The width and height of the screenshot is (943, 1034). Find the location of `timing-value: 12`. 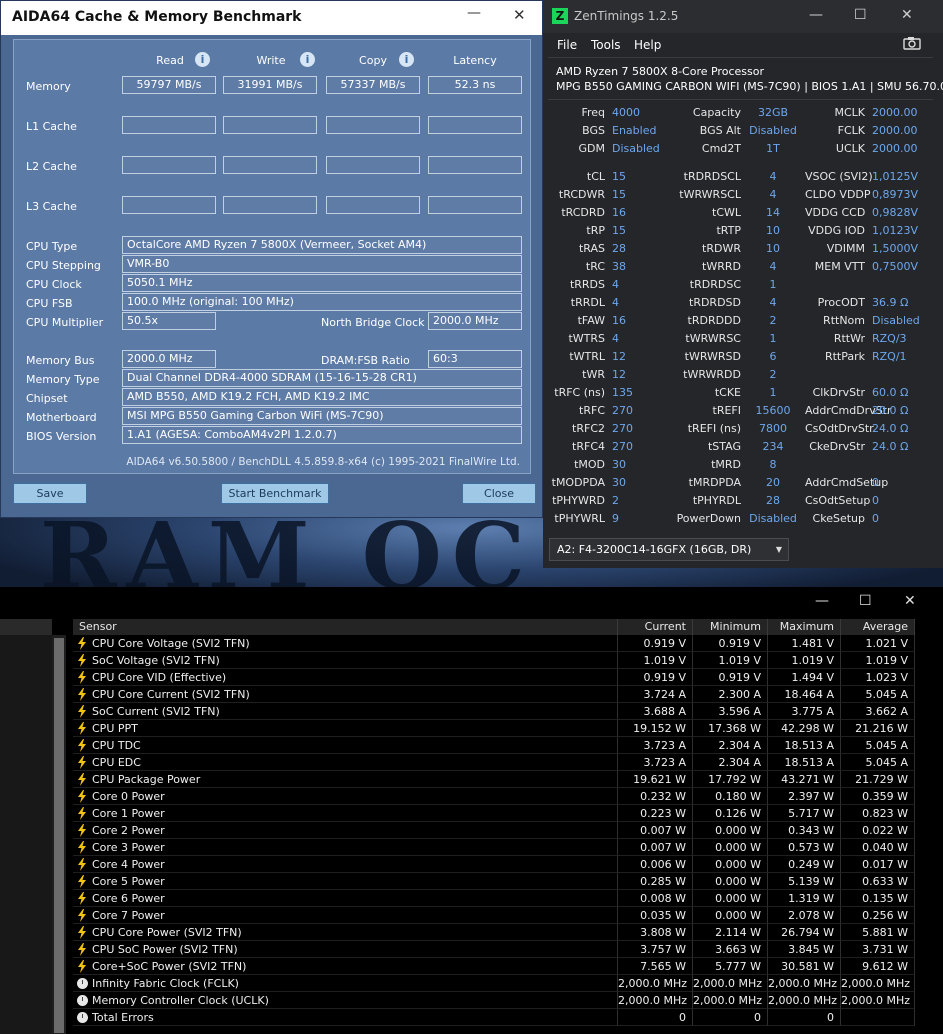

timing-value: 12 is located at coordinates (619, 374).